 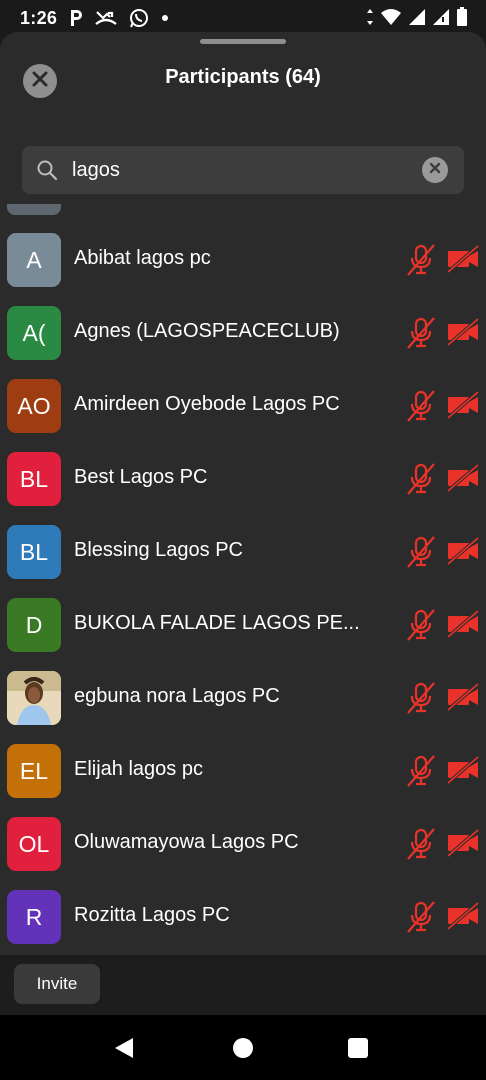 I want to click on participant-name: Rozitta Lagos PC, so click(x=152, y=915).